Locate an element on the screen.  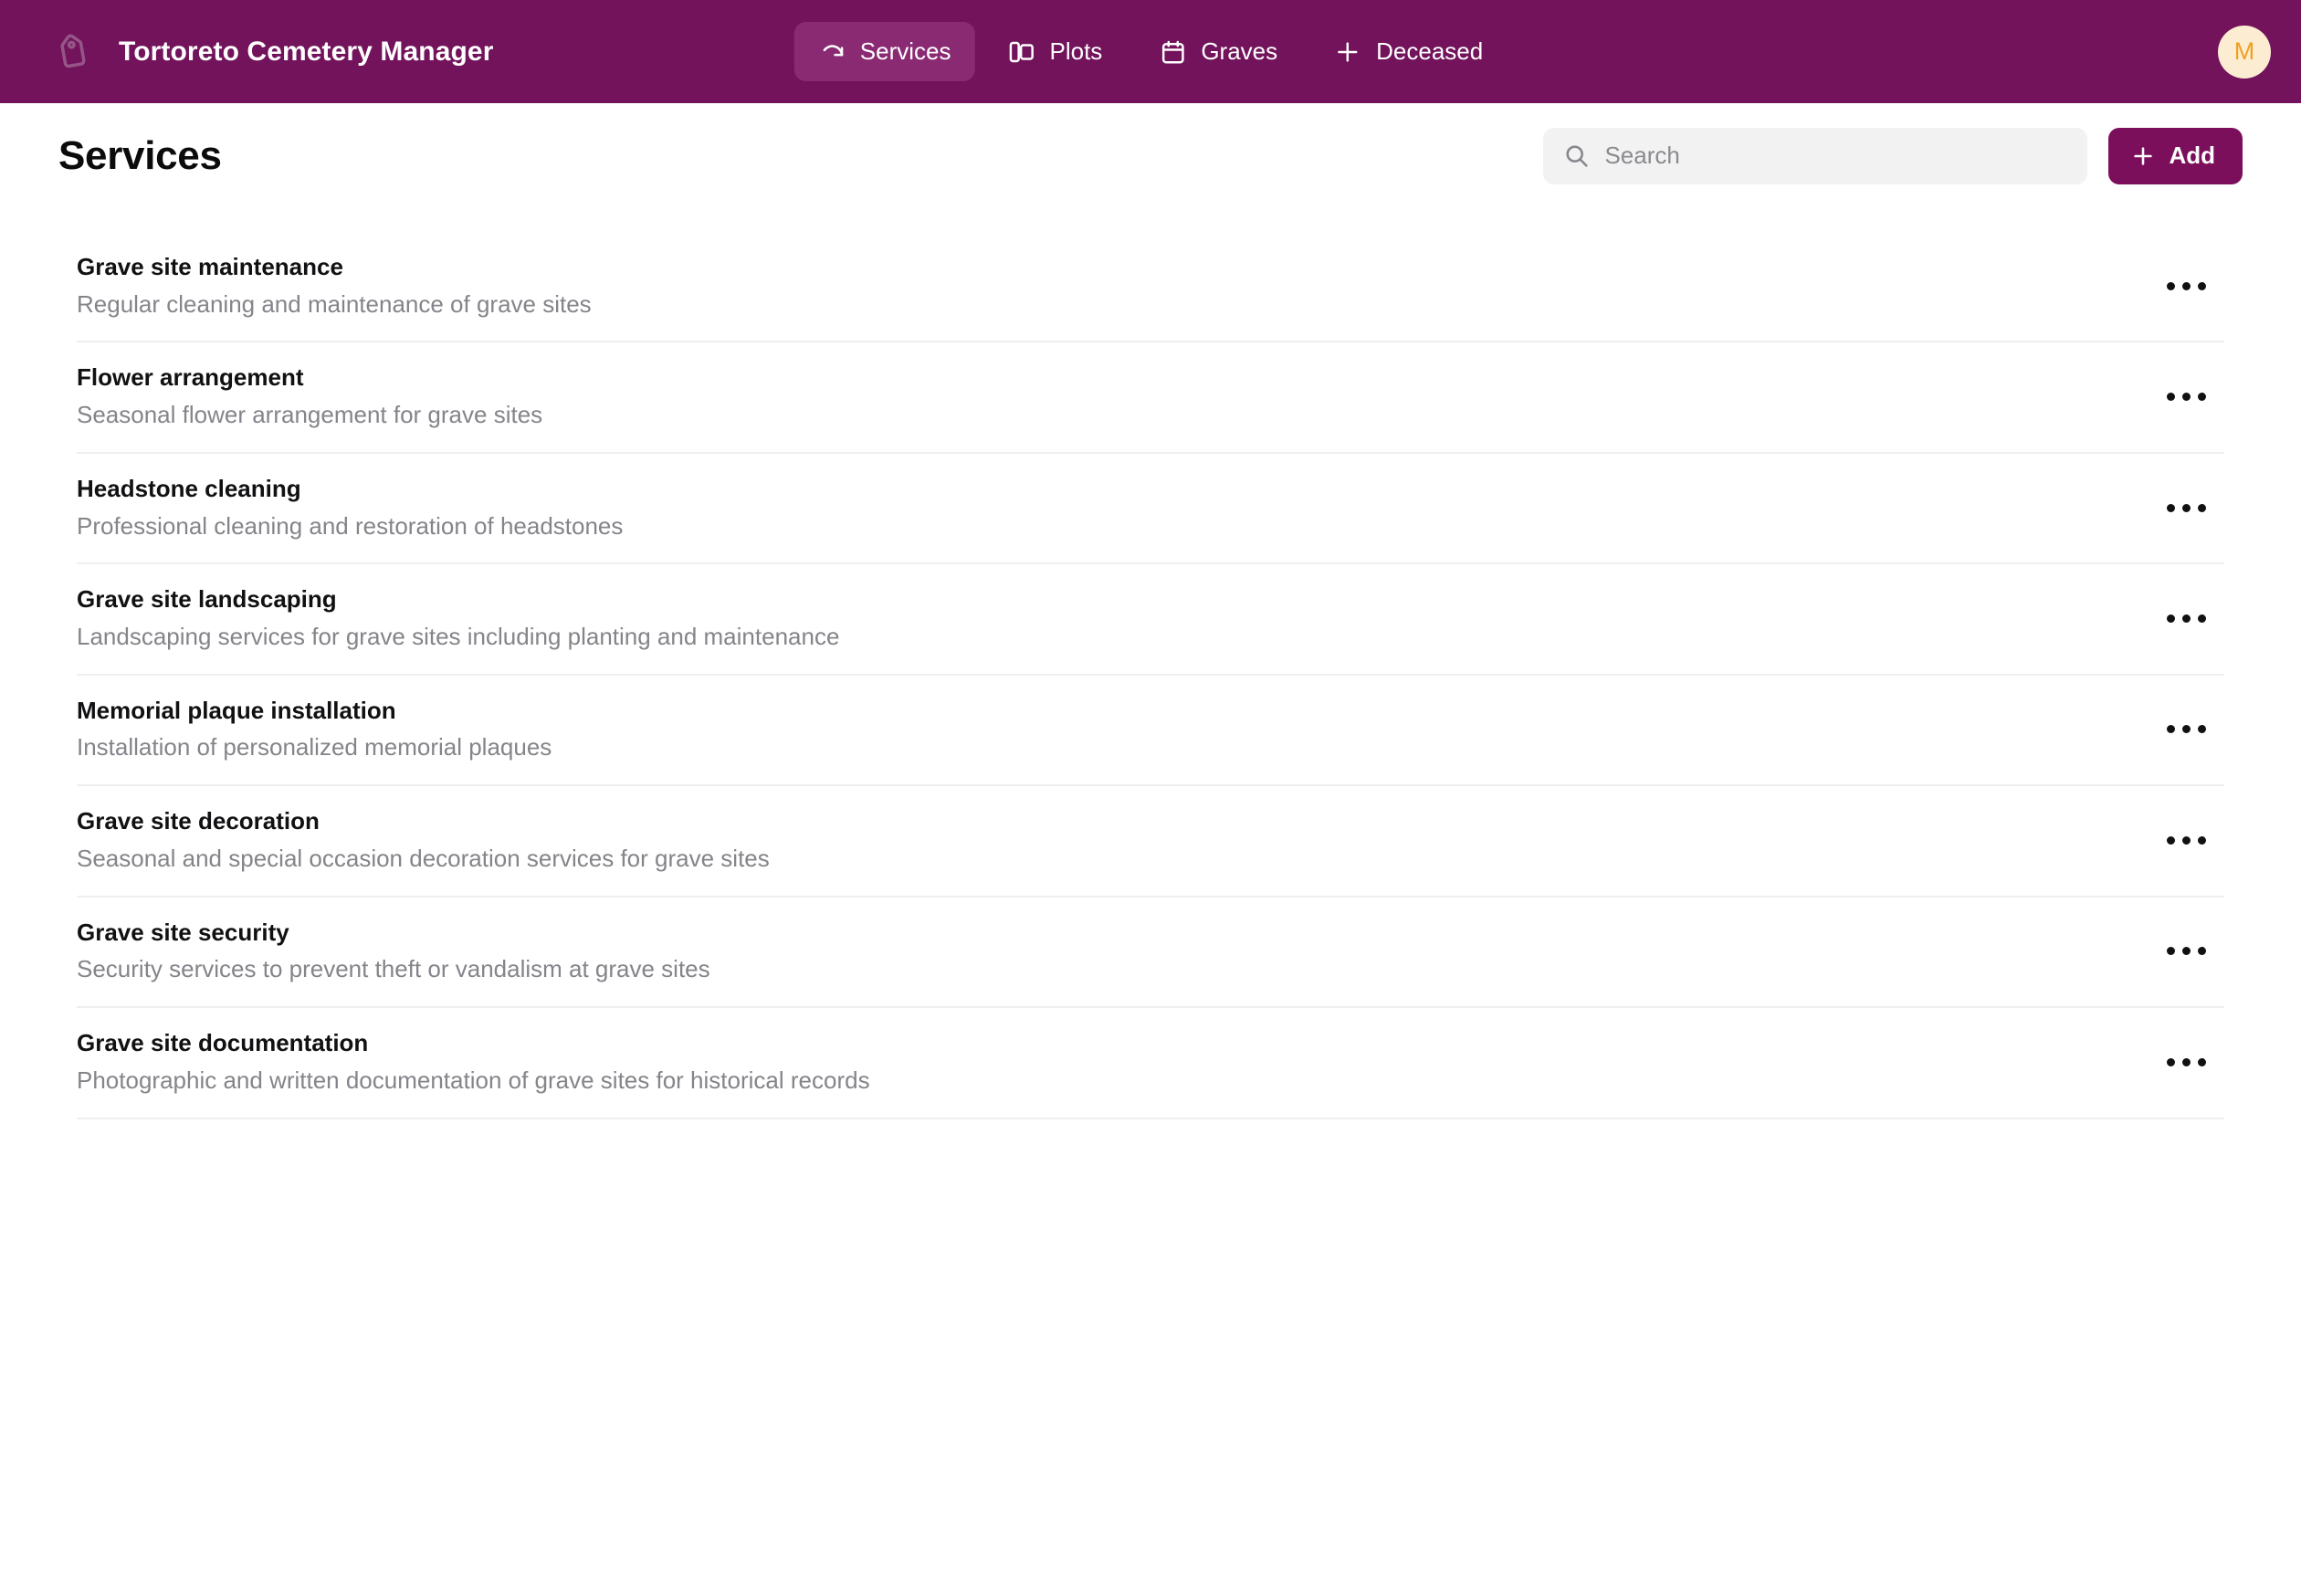
service-name: Headstone cleaning is located at coordinates (189, 488).